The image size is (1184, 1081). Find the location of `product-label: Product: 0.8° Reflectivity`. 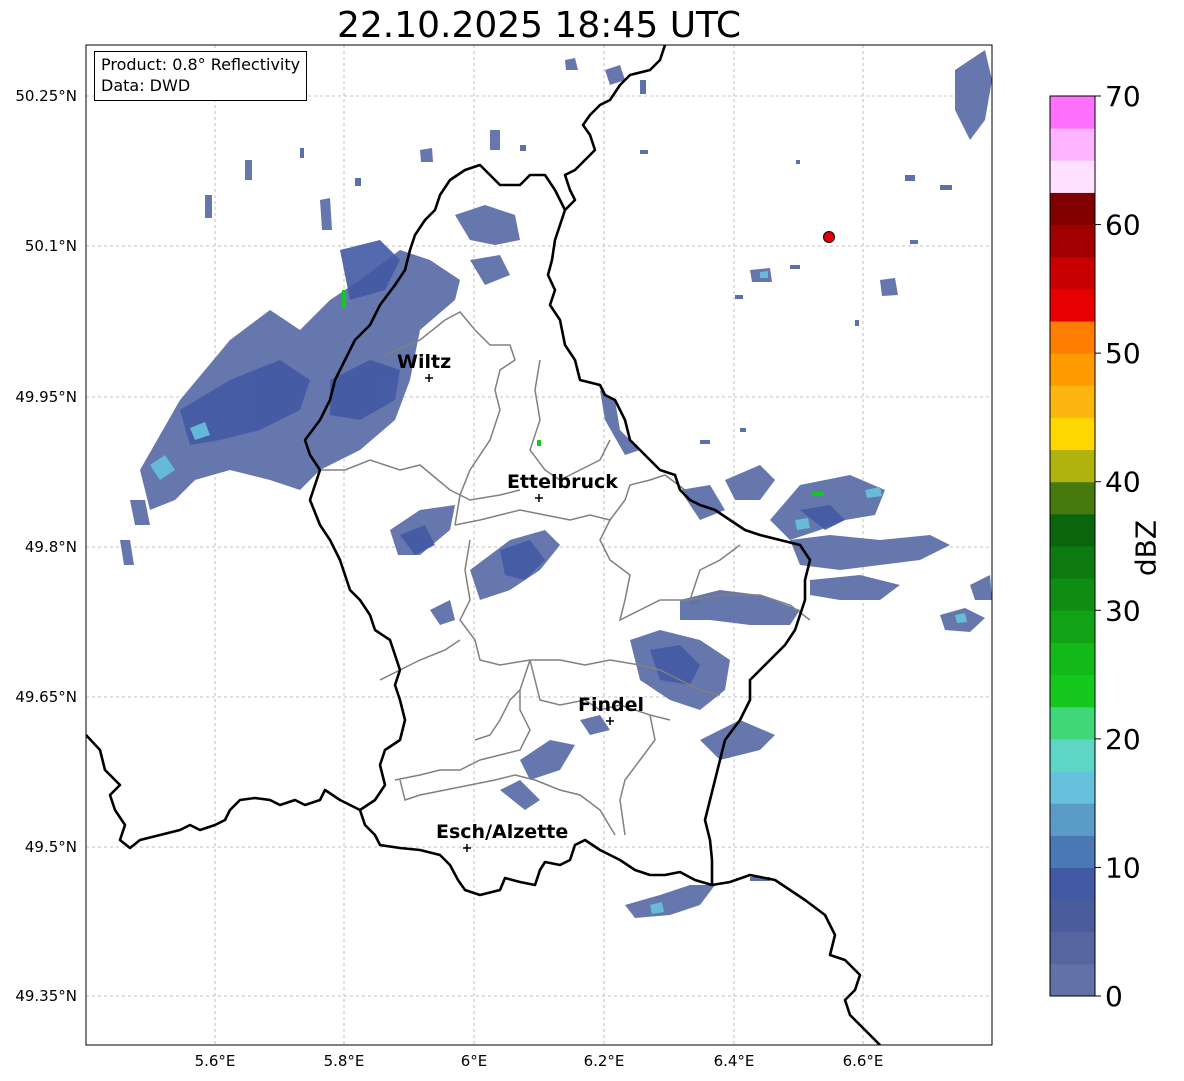

product-label: Product: 0.8° Reflectivity is located at coordinates (201, 64).